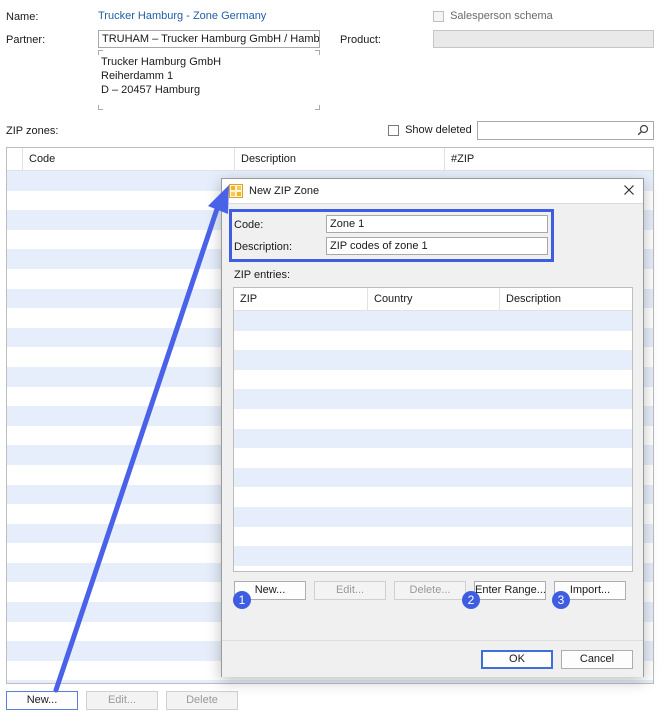 This screenshot has height=724, width=670. I want to click on dialog-title-bar: New ZIP Zone, so click(432, 191).